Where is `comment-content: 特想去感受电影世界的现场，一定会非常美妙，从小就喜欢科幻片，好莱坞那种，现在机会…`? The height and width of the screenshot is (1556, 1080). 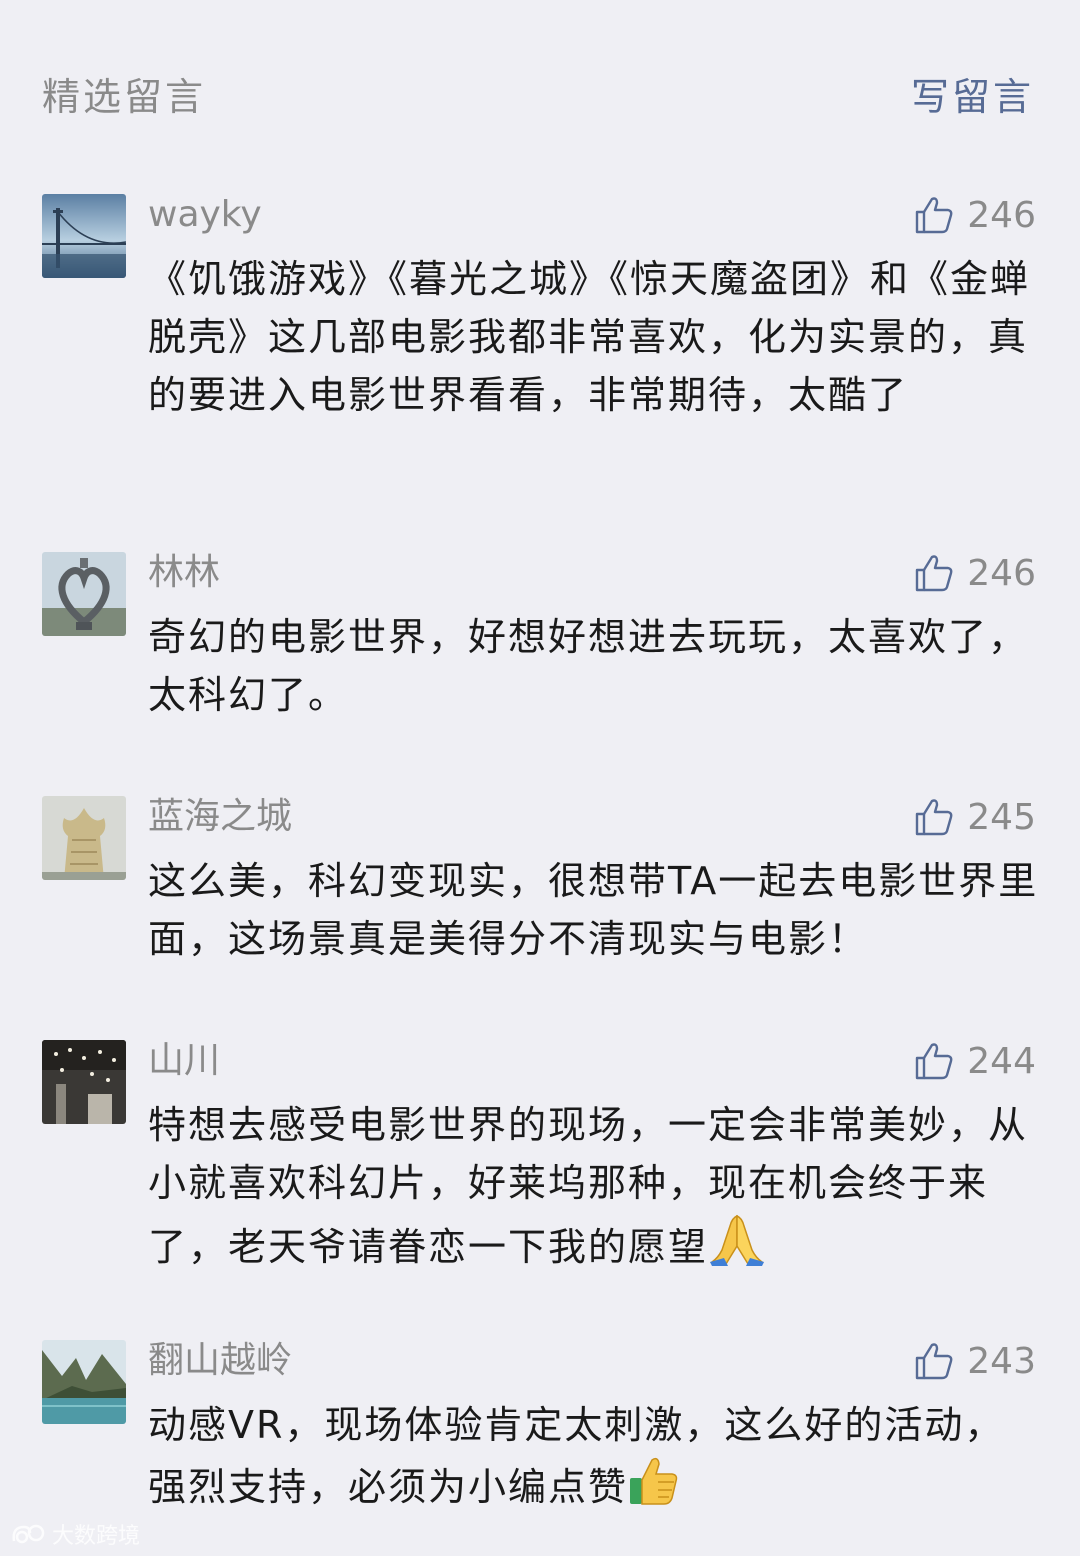
comment-content: 特想去感受电影世界的现场，一定会非常美妙，从小就喜欢科幻片，好莱坞那种，现在机会… is located at coordinates (594, 1186).